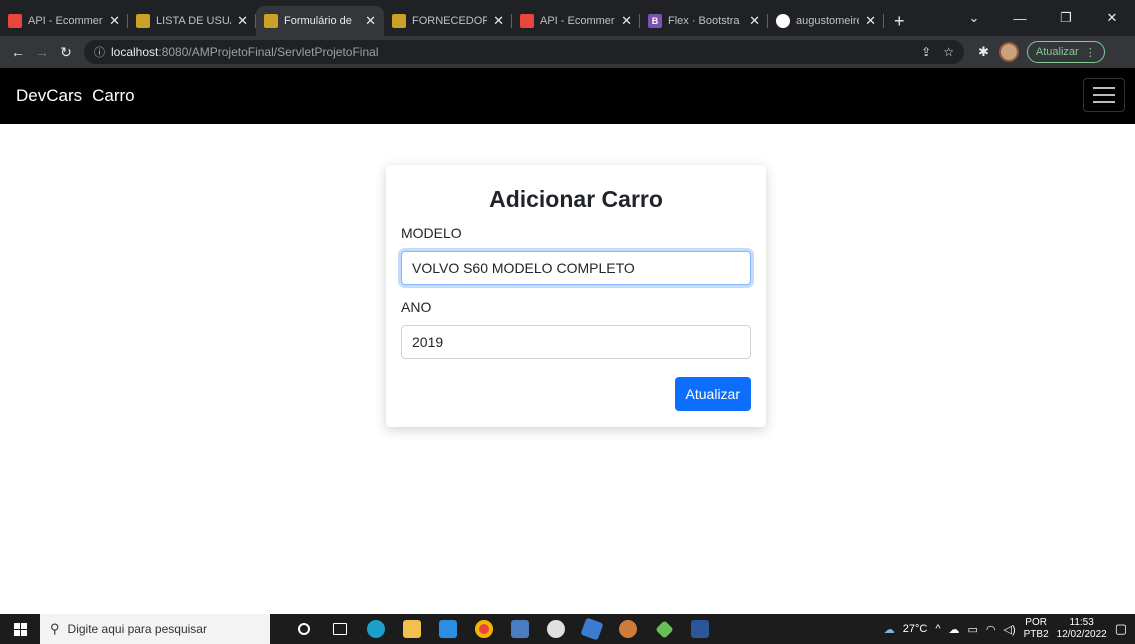 The height and width of the screenshot is (644, 1135). Describe the element at coordinates (592, 629) in the screenshot. I see `app-icon-pen` at that location.